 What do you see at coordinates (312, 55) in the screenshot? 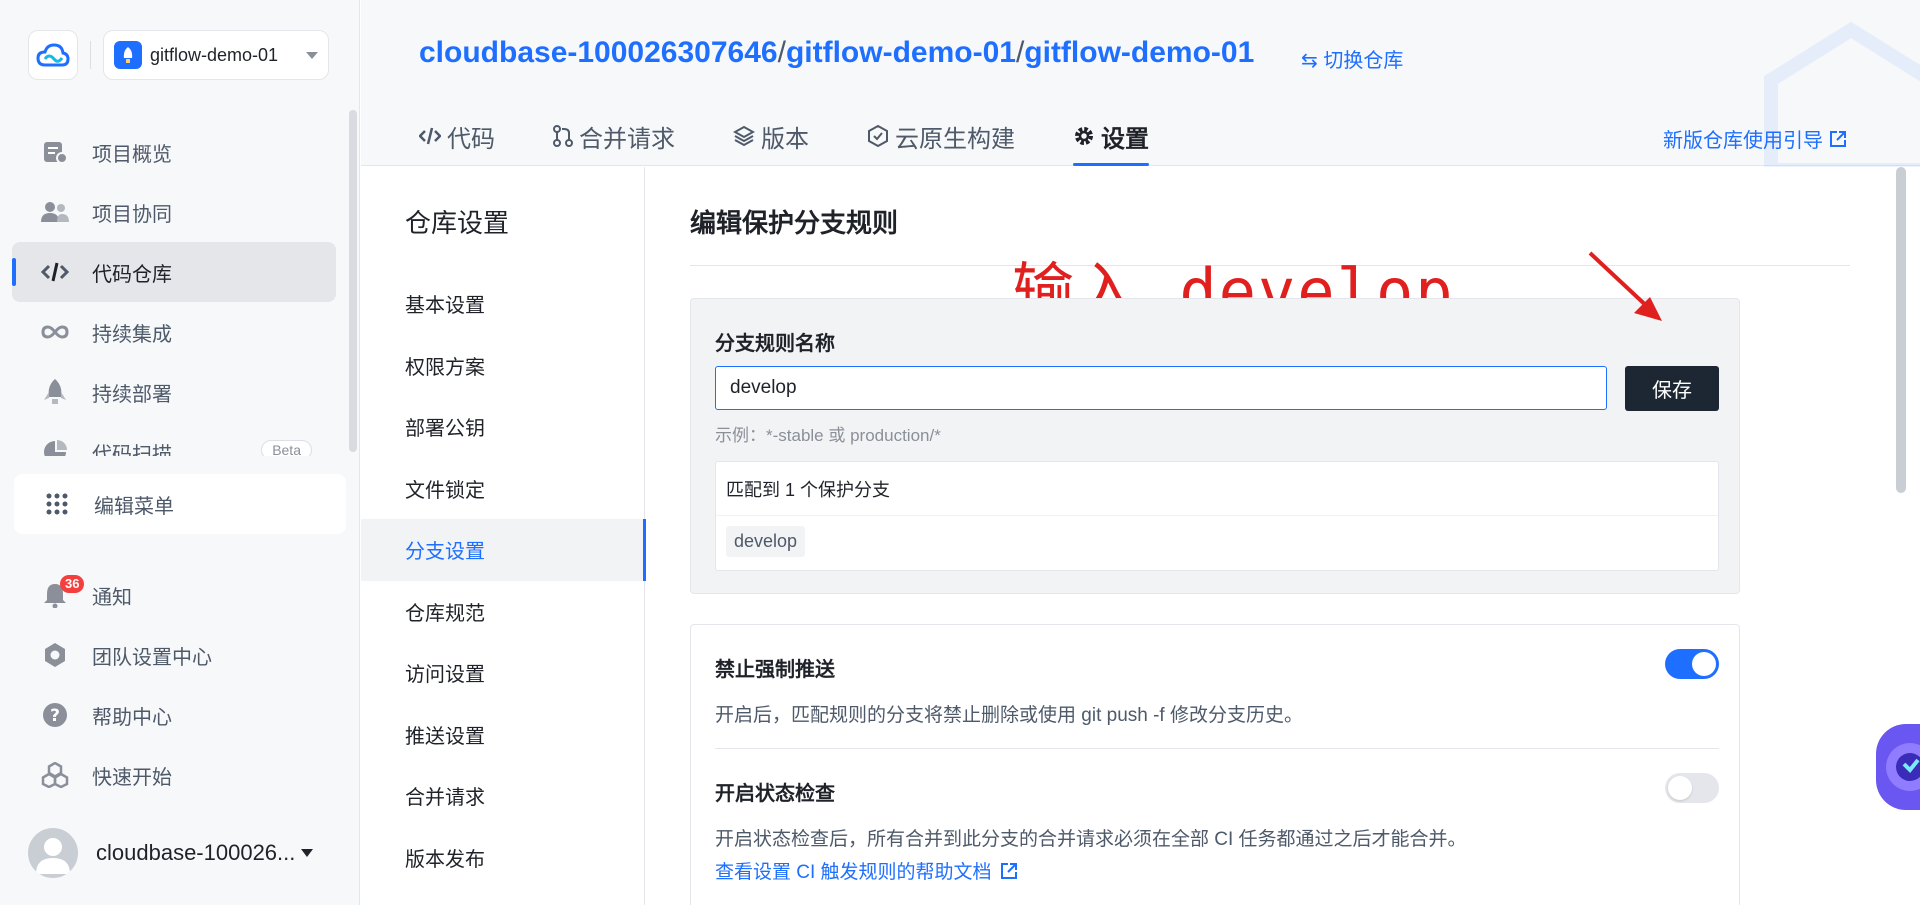
I see `chevron-down-icon` at bounding box center [312, 55].